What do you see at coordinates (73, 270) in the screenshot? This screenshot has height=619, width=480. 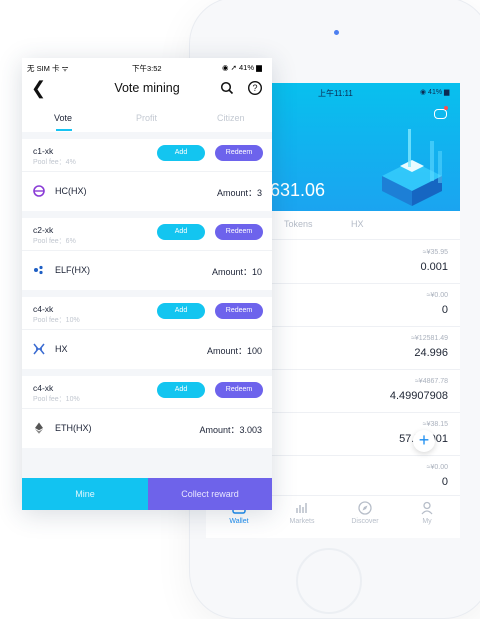 I see `coin-name: ELF(HX)` at bounding box center [73, 270].